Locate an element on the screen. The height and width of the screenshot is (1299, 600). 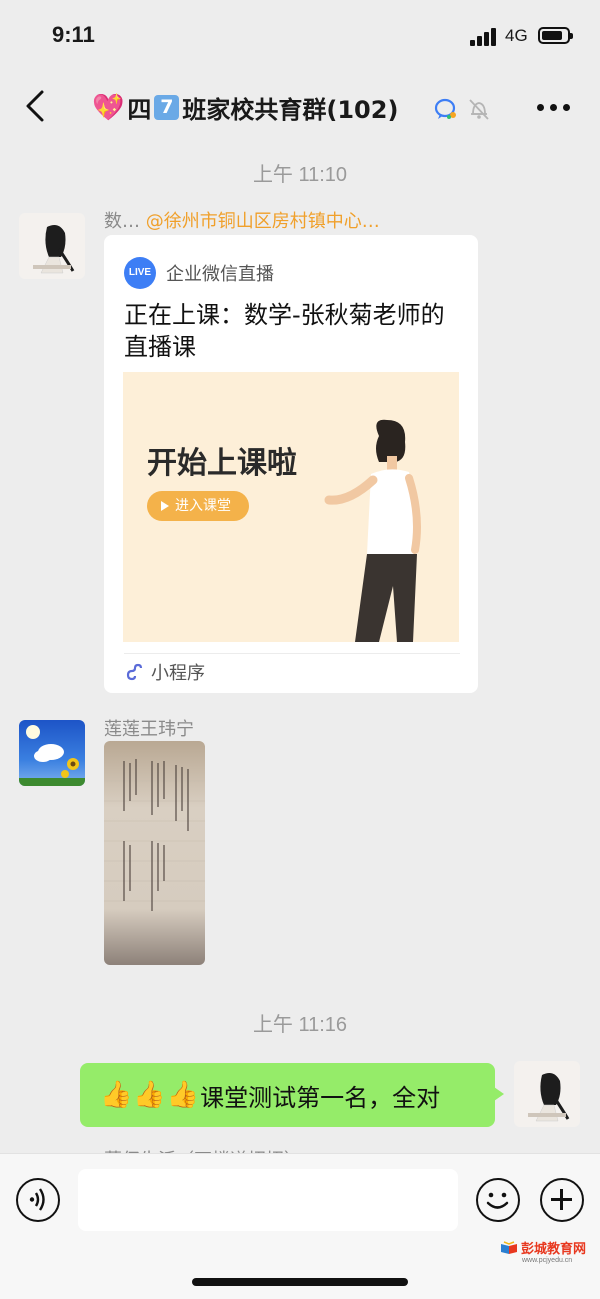
card-source: LIVE 企业微信直播 is located at coordinates (199, 273).